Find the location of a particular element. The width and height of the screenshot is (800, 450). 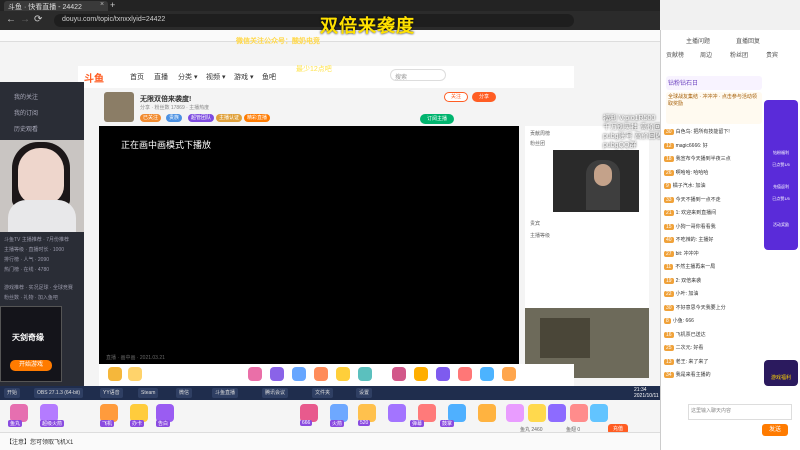

chat-message: 25 二次元: 好看 is located at coordinates (716, 347).